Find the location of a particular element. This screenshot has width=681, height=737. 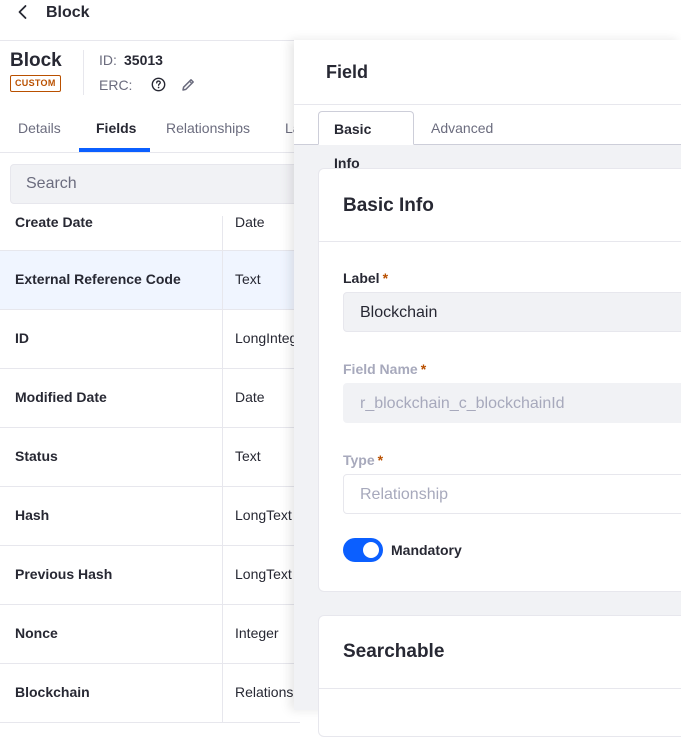

field-name-cell: Create Date is located at coordinates (54, 222).